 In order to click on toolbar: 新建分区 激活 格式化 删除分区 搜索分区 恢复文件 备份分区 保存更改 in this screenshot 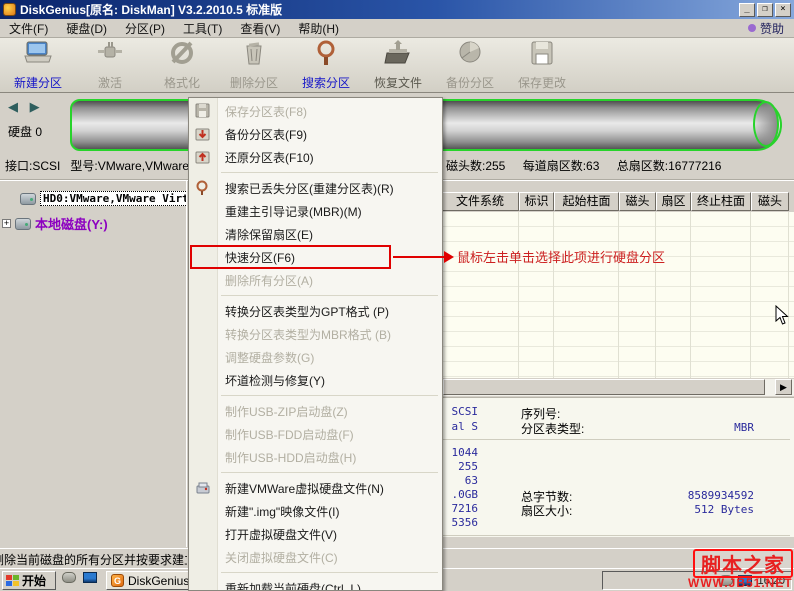, I will do `click(397, 65)`.